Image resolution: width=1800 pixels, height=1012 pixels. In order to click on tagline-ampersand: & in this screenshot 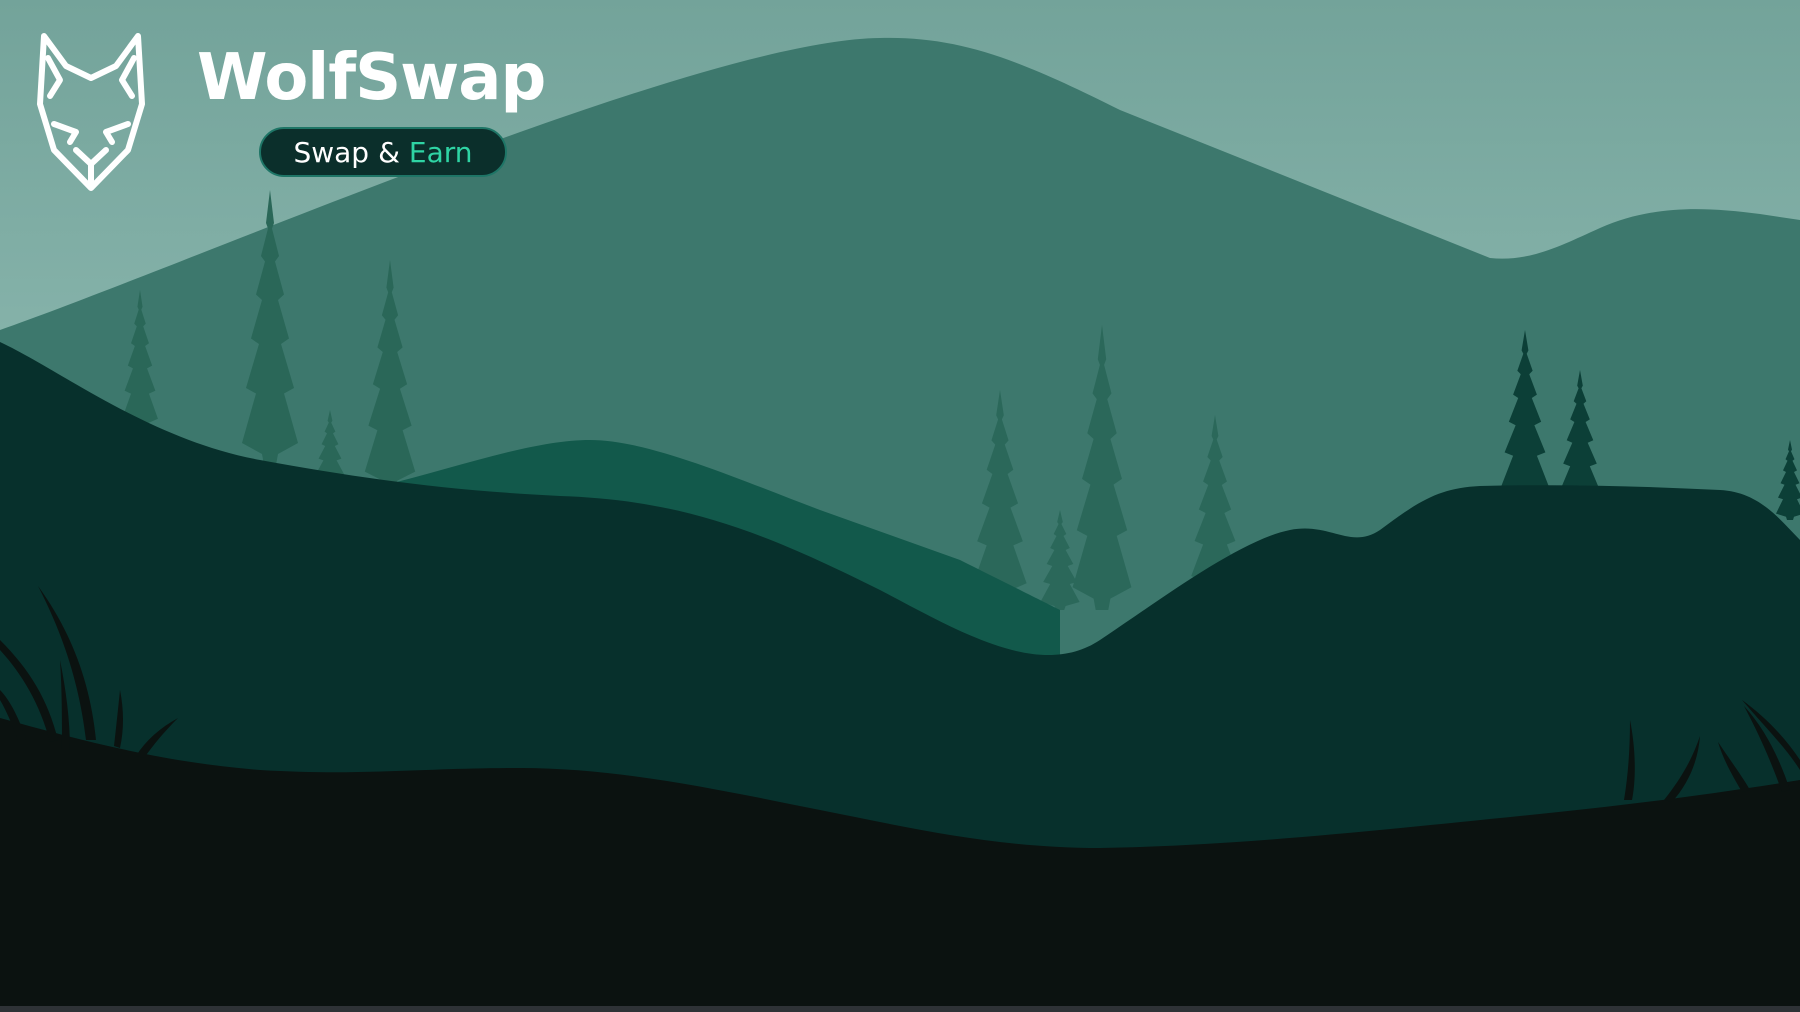, I will do `click(389, 152)`.